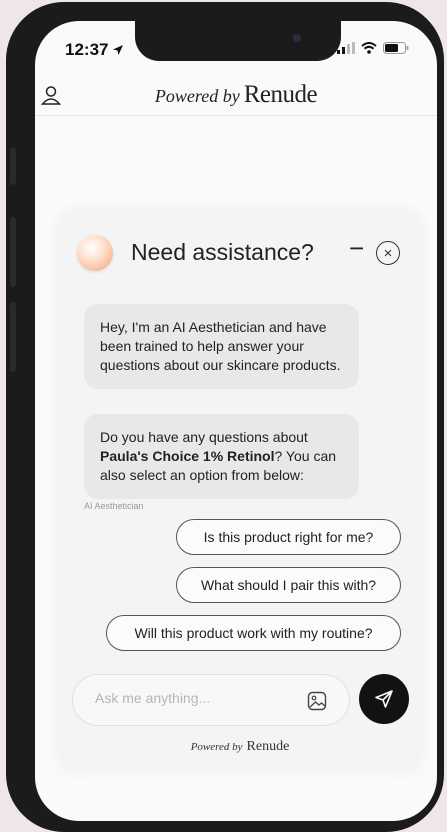 This screenshot has height=832, width=447. What do you see at coordinates (87, 49) in the screenshot?
I see `status-time-text: 12:37` at bounding box center [87, 49].